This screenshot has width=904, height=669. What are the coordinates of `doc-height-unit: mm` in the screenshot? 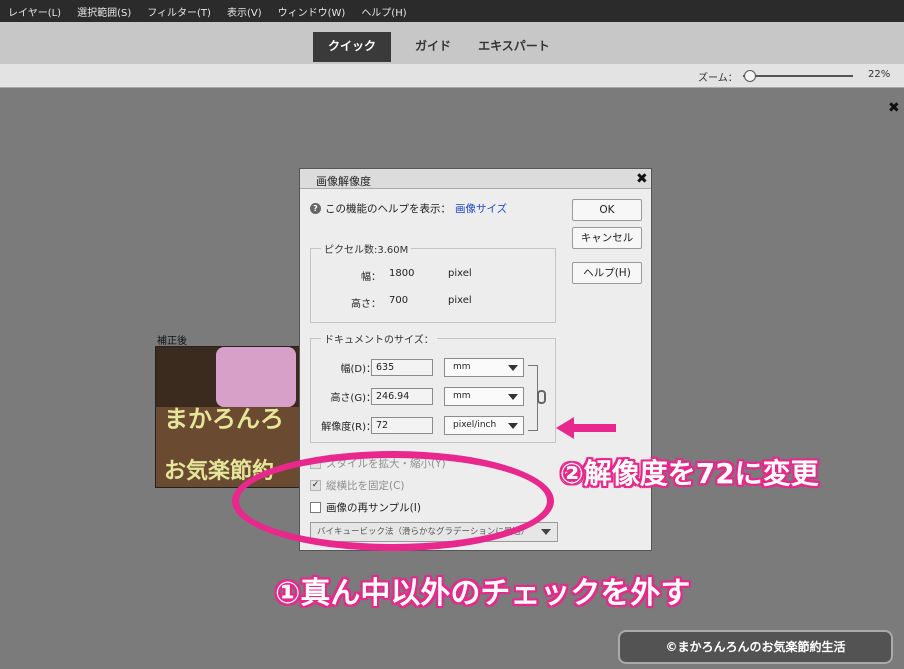 It's located at (462, 396).